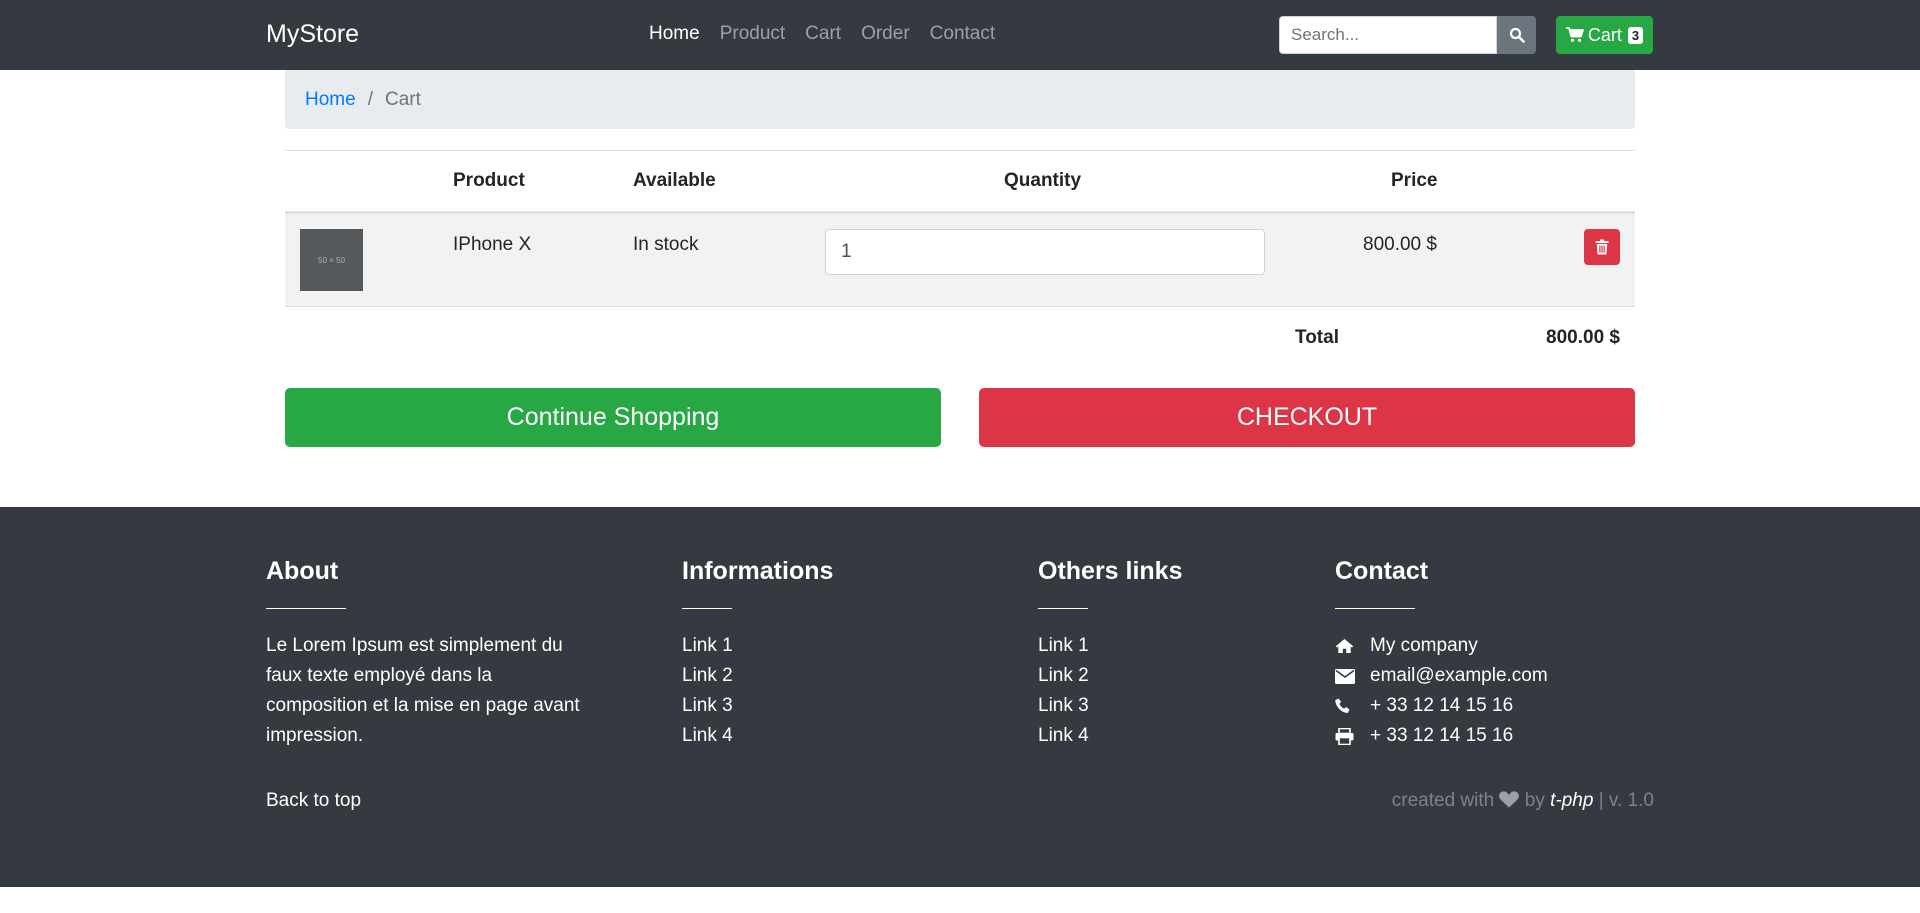 This screenshot has height=913, width=1920. I want to click on footer-info-link-1: Link 1, so click(757, 646).